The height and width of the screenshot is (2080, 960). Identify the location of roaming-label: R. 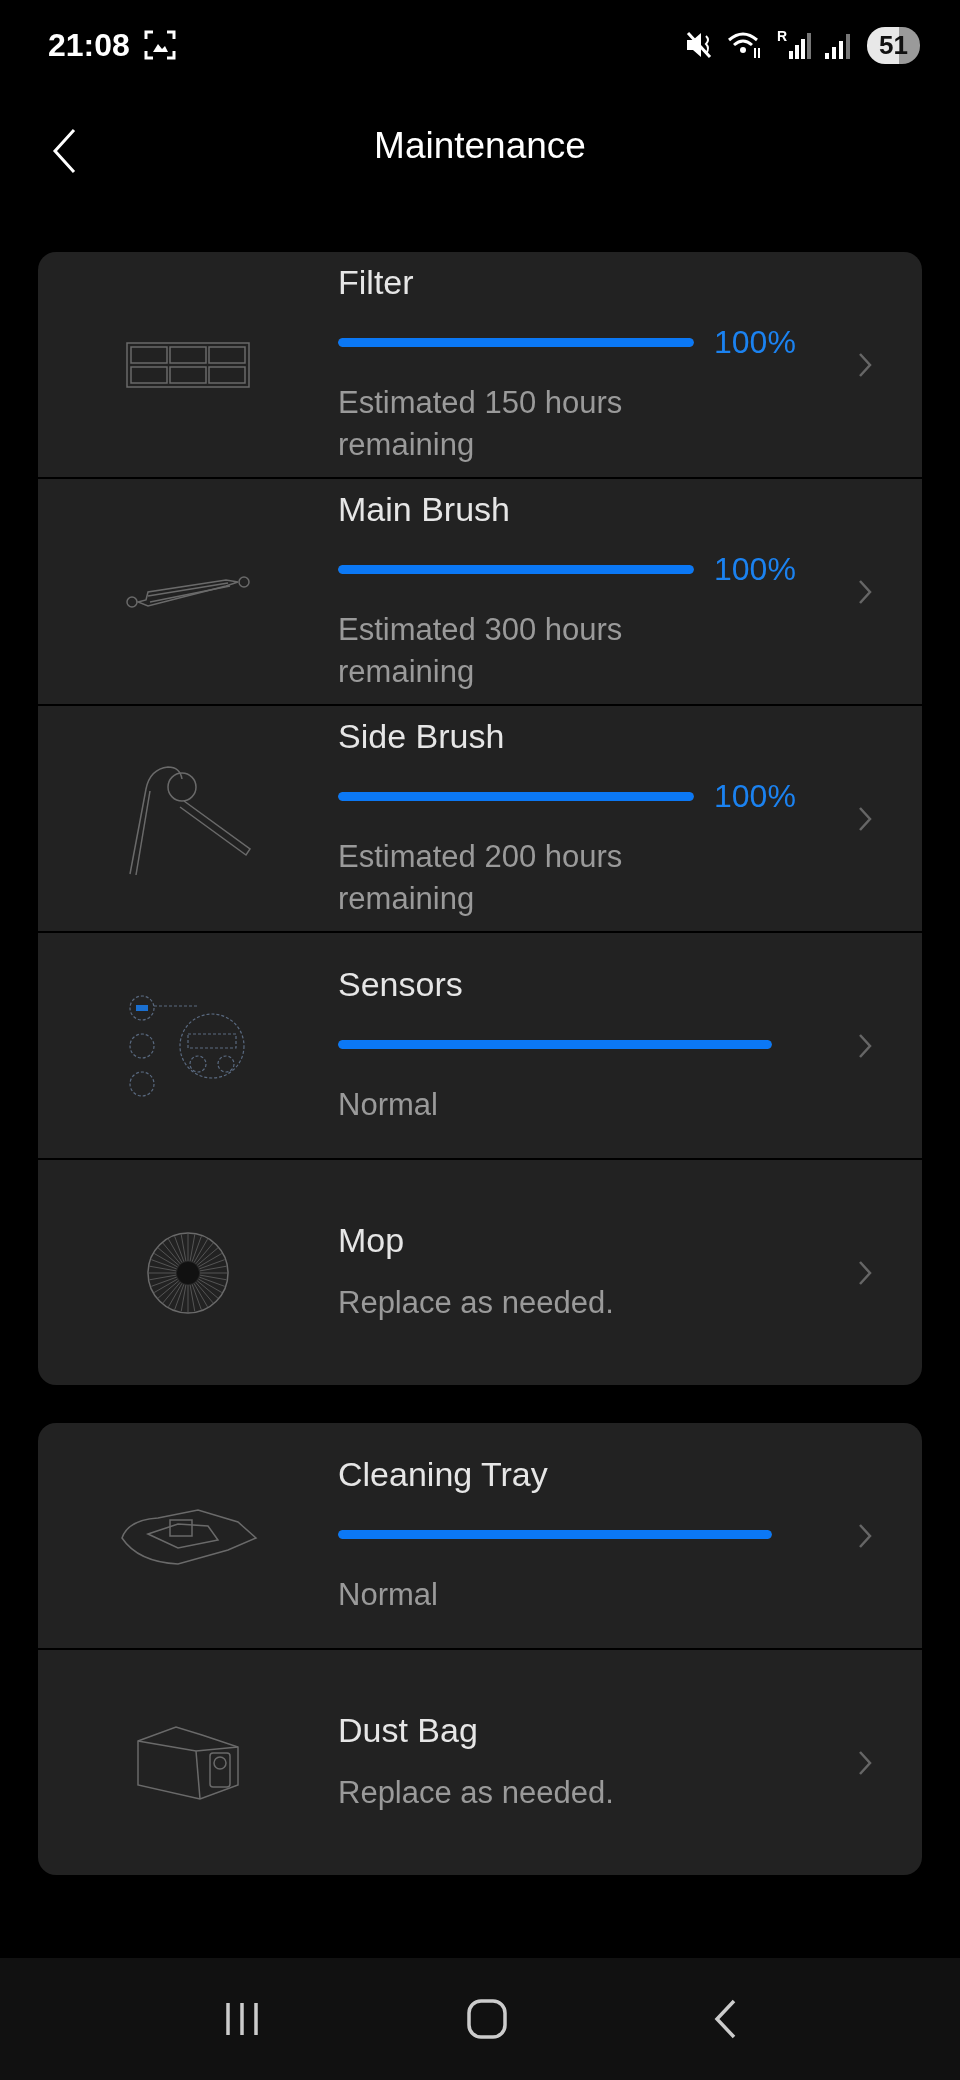
(782, 36).